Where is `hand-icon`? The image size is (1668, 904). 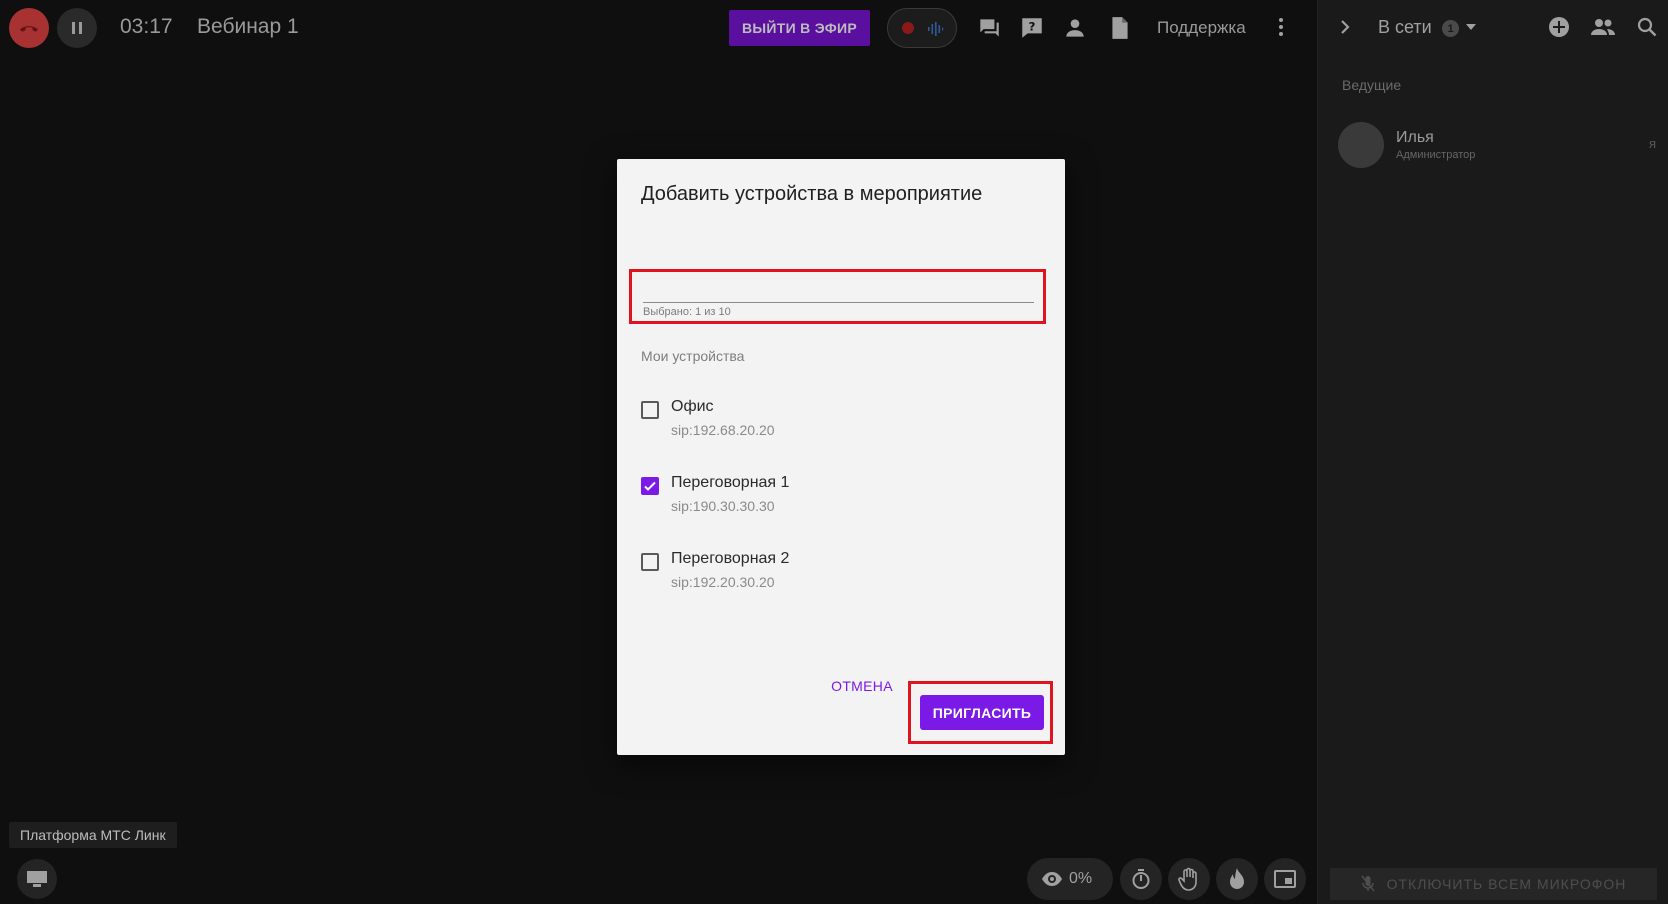
hand-icon is located at coordinates (1187, 879).